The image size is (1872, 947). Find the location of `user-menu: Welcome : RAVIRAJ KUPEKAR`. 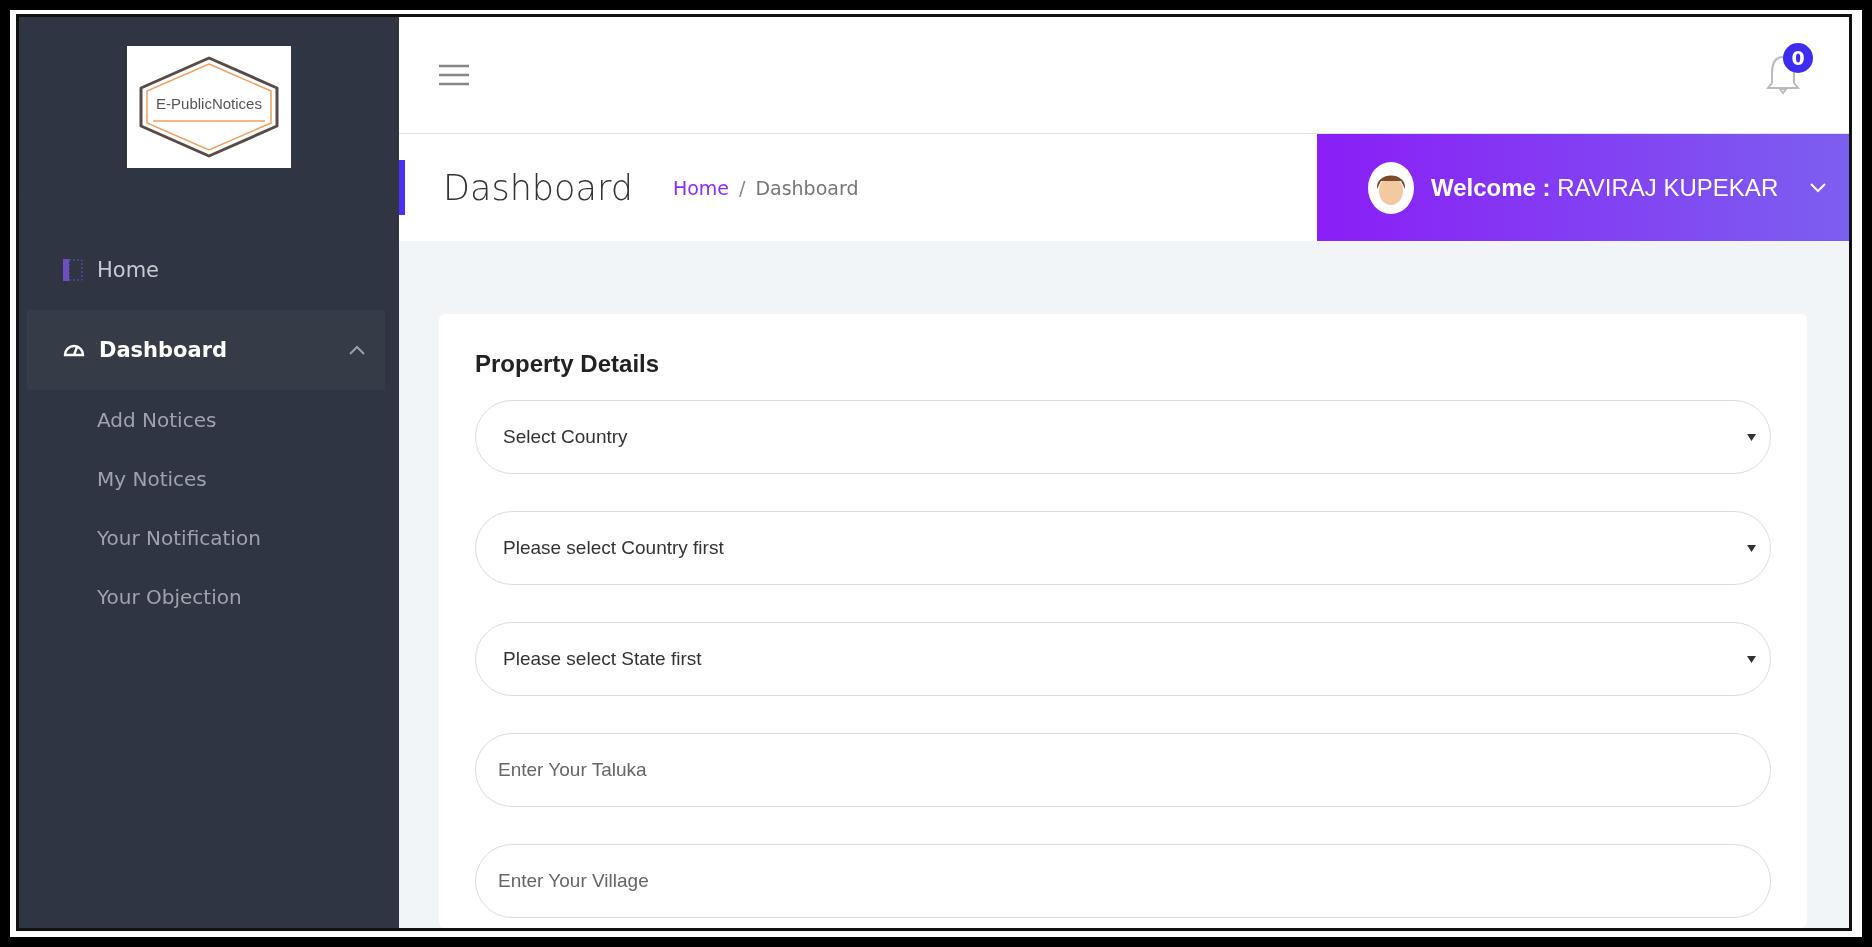

user-menu: Welcome : RAVIRAJ KUPEKAR is located at coordinates (1583, 187).